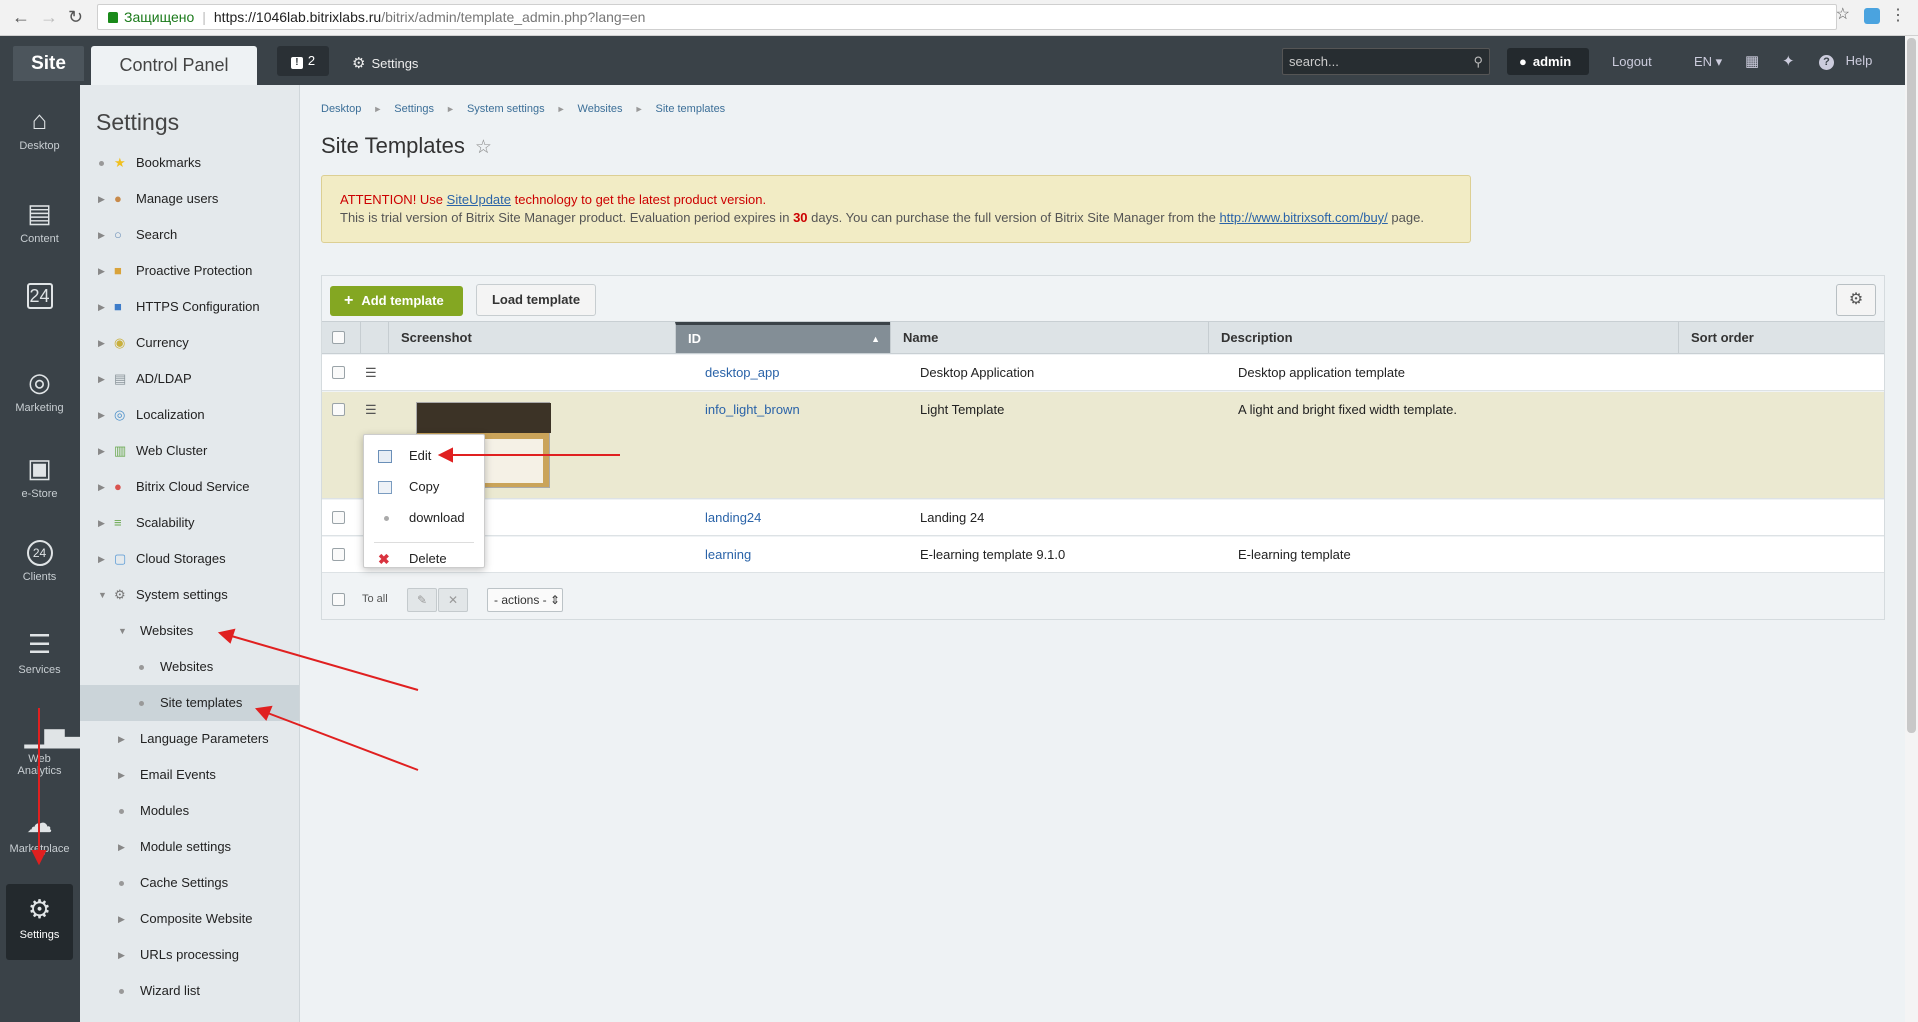 The height and width of the screenshot is (1022, 1918). I want to click on sidebar-item: ▶ ▥ Web Cluster, so click(189, 451).